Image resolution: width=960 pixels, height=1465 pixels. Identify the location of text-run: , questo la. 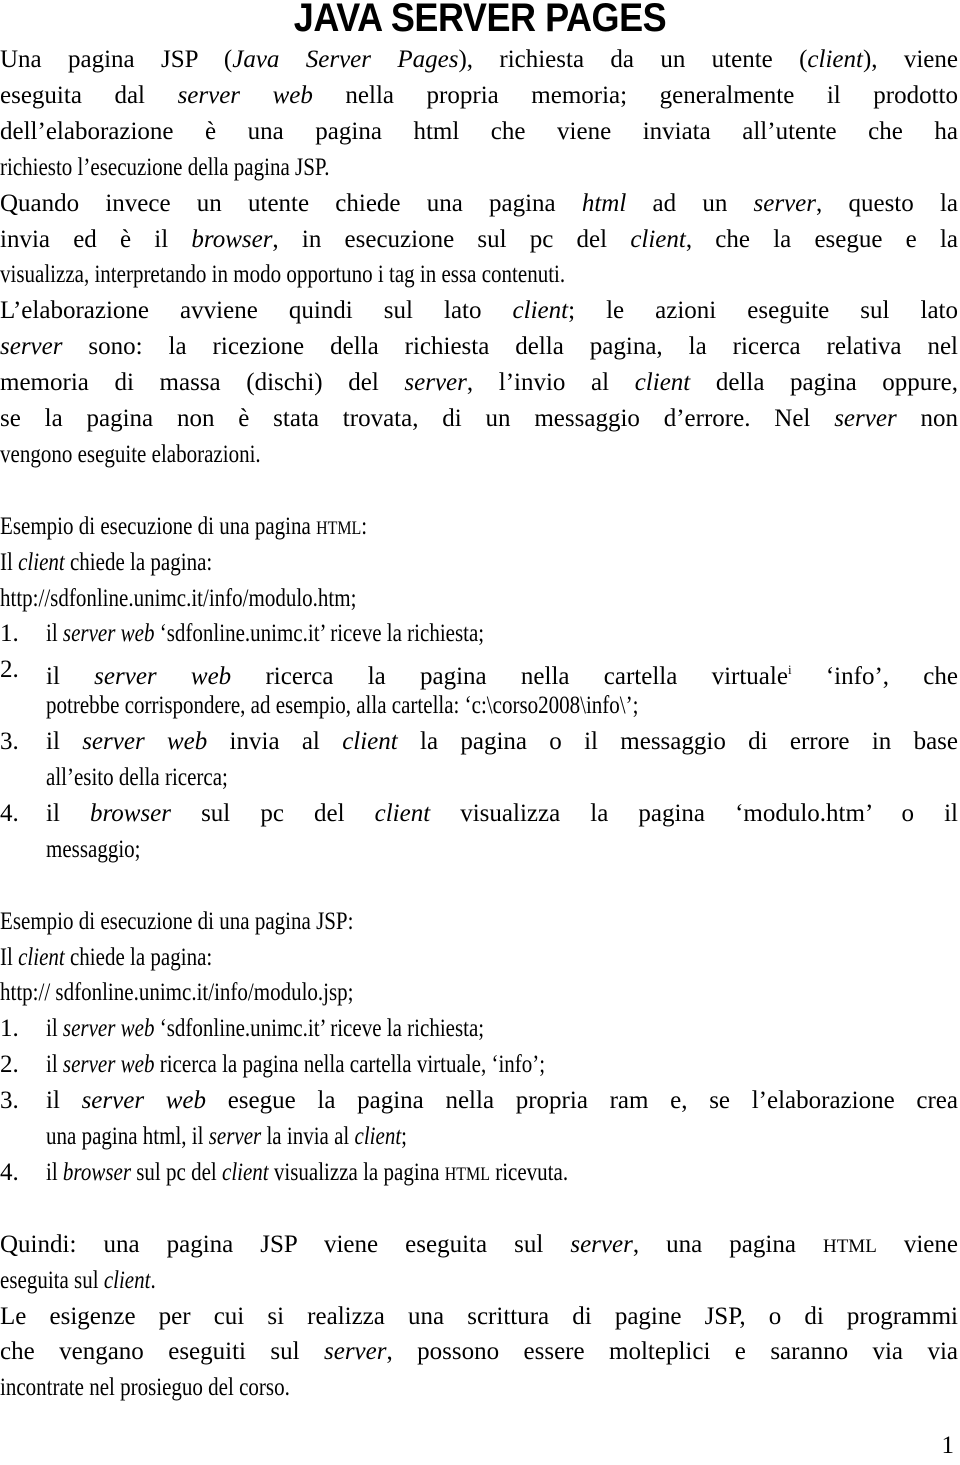
(887, 203).